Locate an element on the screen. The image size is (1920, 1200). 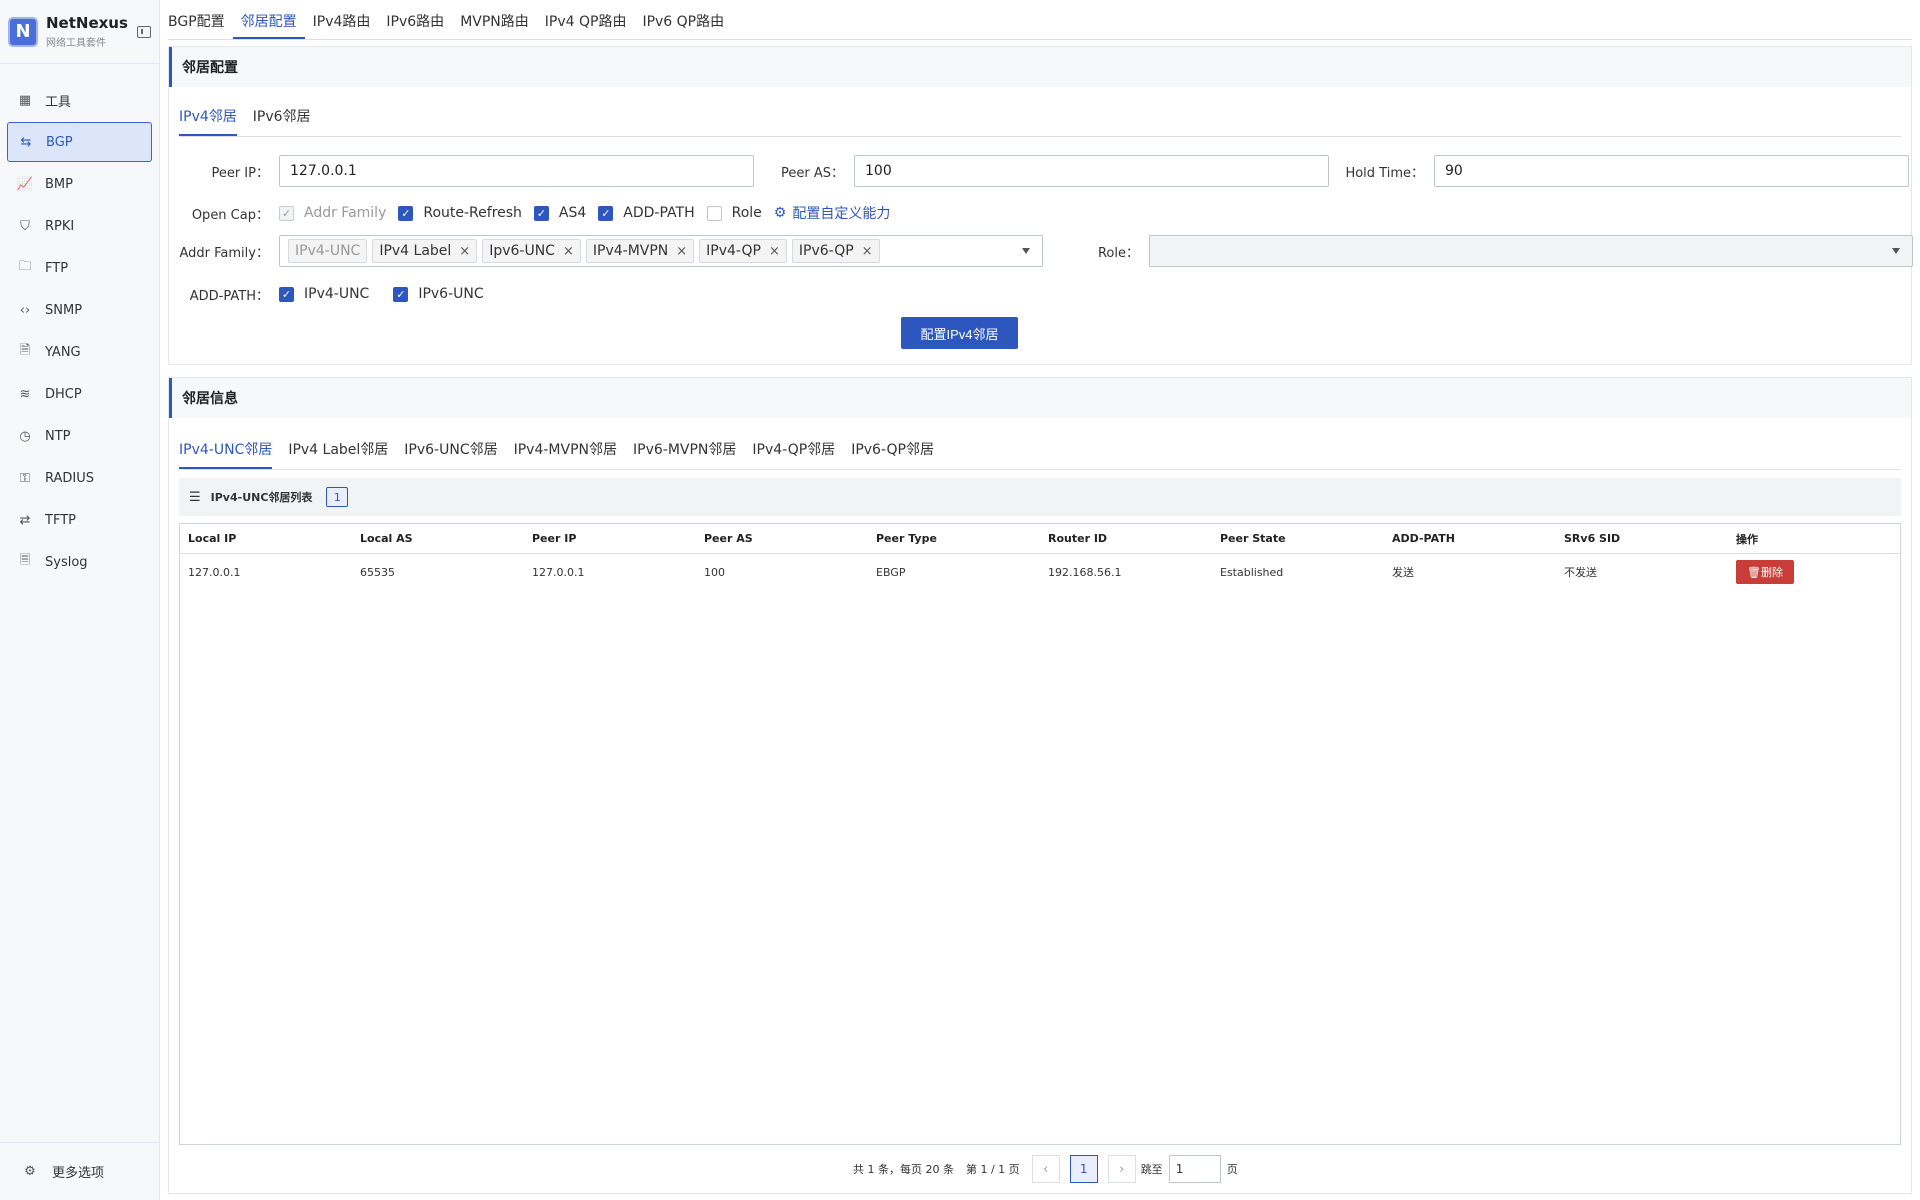
addr-family-tag: IPv6-QP × is located at coordinates (835, 251).